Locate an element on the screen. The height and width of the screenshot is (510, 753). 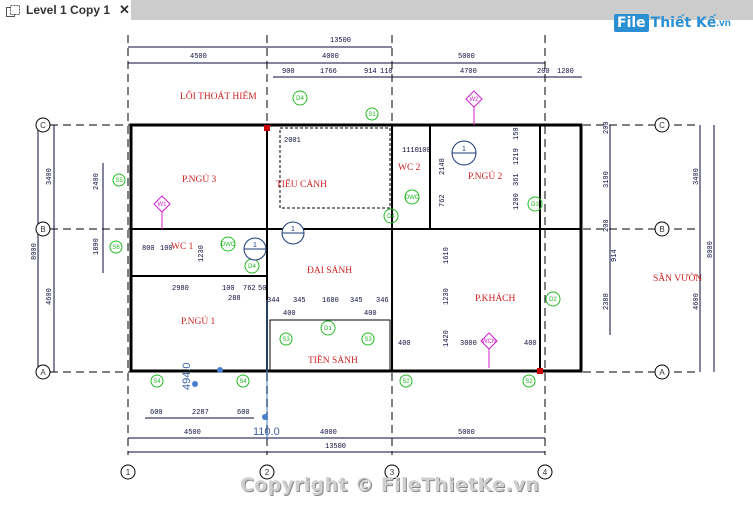
dim-bed1: 288 is located at coordinates (234, 299).